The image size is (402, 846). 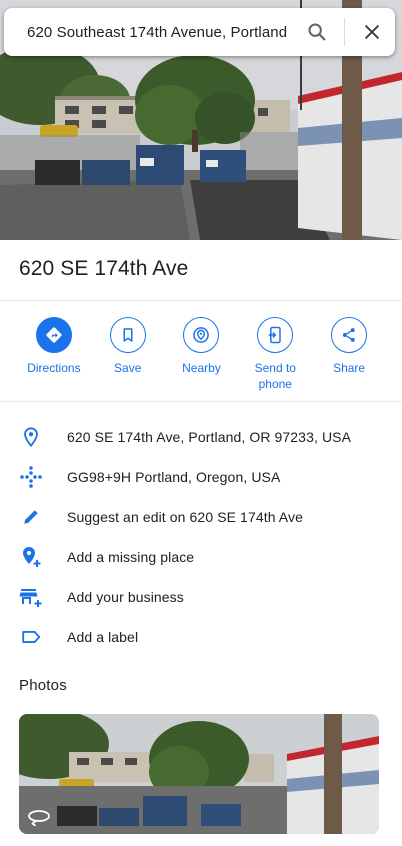 I want to click on close-icon, so click(x=372, y=32).